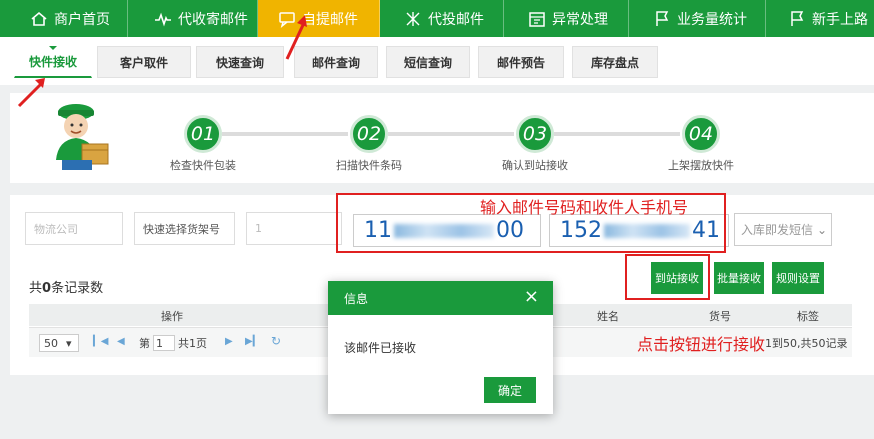 The width and height of the screenshot is (874, 439). What do you see at coordinates (822, 229) in the screenshot?
I see `chevron-down-icon: ⌄` at bounding box center [822, 229].